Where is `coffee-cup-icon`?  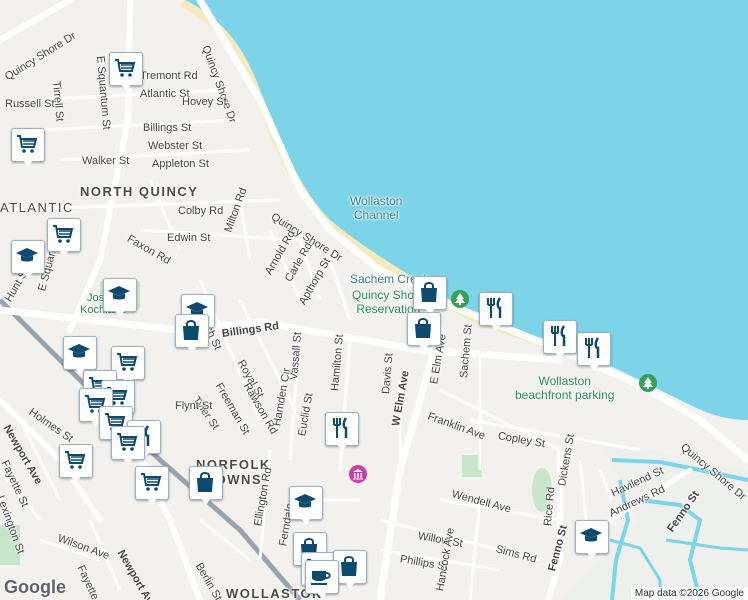
coffee-cup-icon is located at coordinates (321, 578).